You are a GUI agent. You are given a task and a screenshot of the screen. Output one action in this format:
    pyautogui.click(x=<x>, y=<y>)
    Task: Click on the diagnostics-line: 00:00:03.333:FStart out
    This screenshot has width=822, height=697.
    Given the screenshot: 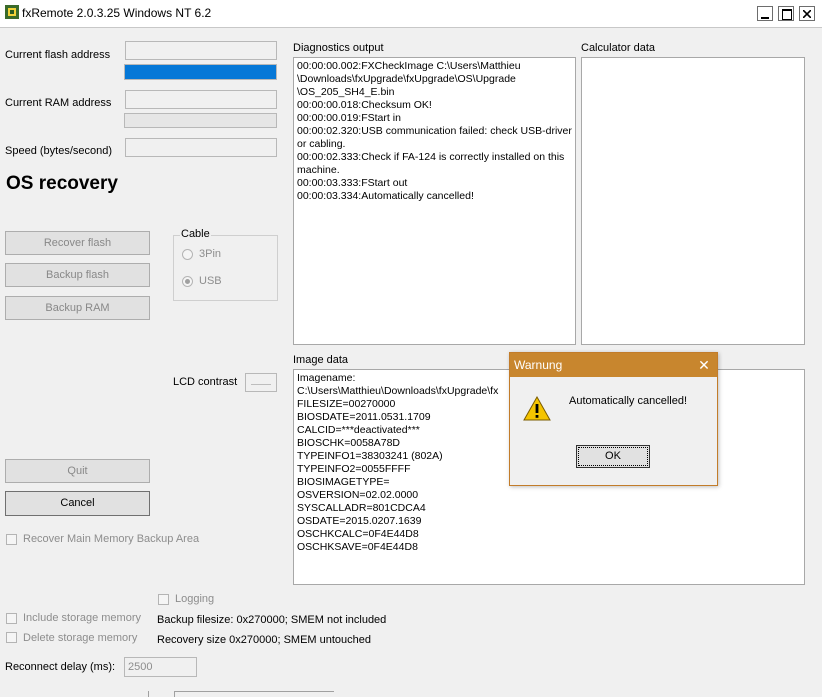 What is the action you would take?
    pyautogui.click(x=352, y=183)
    